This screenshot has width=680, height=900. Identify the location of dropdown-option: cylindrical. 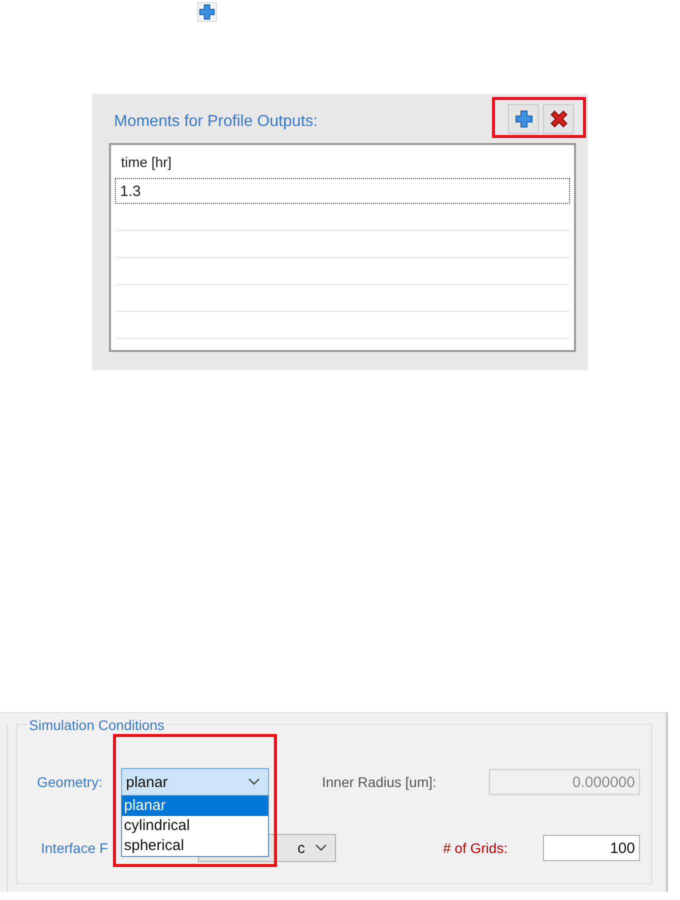
(195, 826).